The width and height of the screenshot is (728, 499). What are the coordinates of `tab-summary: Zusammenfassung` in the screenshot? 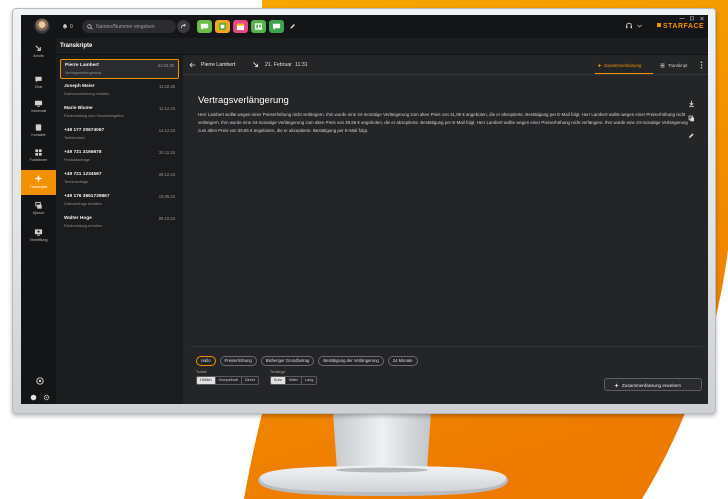 It's located at (624, 66).